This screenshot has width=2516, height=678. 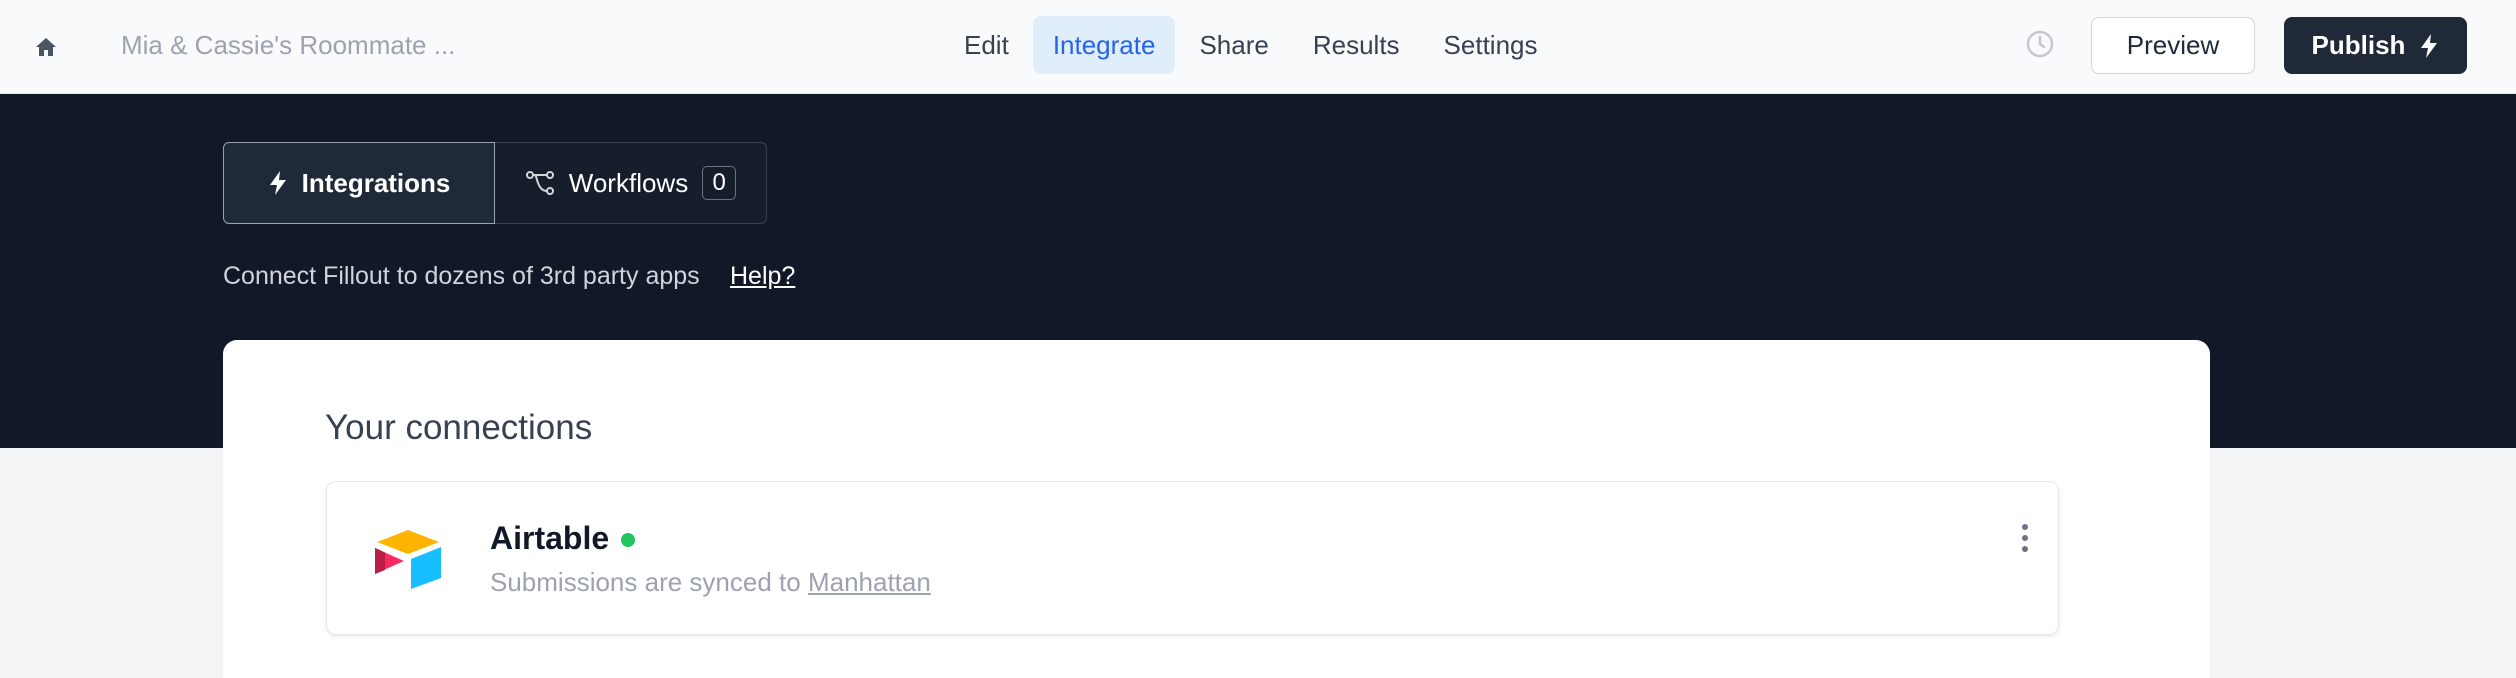 I want to click on tab-results: Results, so click(x=1356, y=45).